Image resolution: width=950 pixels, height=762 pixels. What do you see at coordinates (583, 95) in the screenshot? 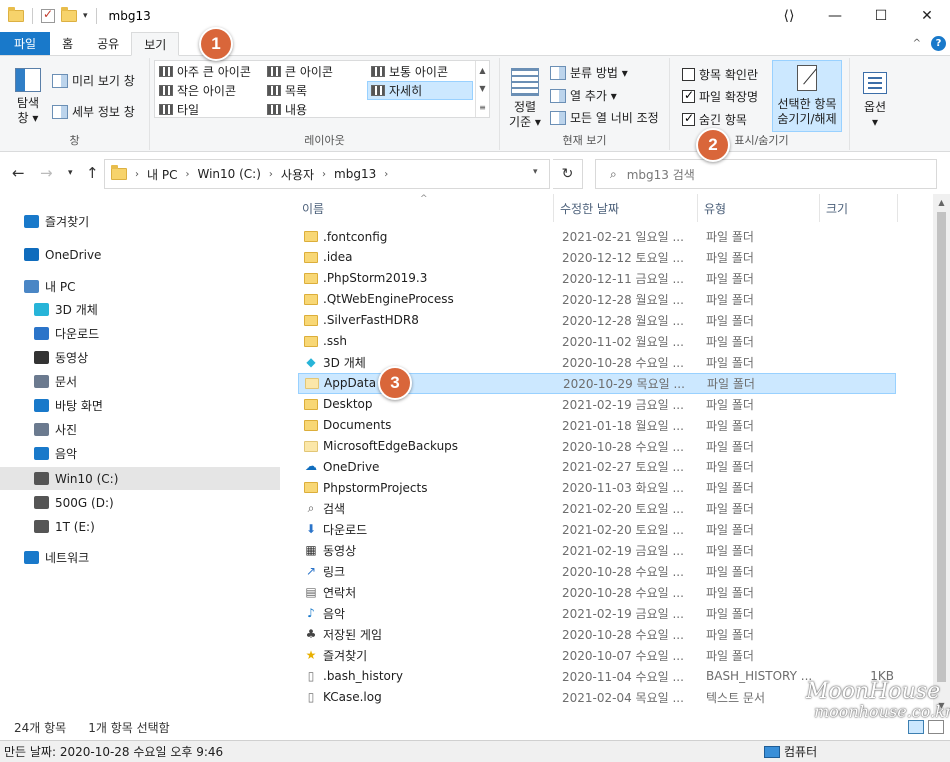
I see `add-columns-button: 열 추가 ▾` at bounding box center [583, 95].